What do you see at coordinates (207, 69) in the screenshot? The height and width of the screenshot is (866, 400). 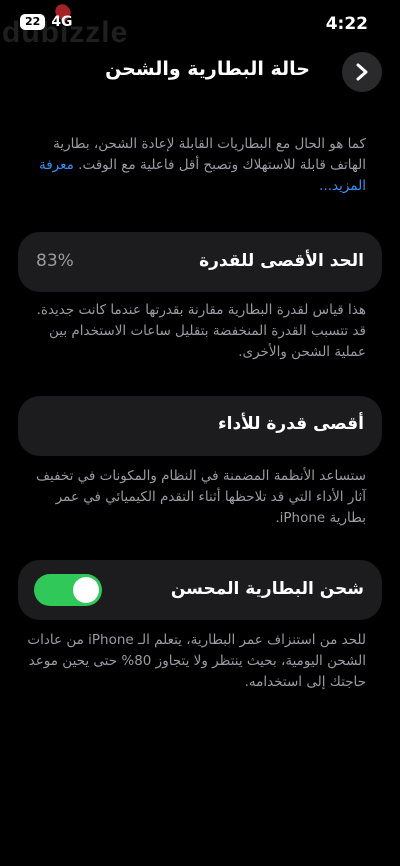 I see `page-title: حالة البطارية والشحن` at bounding box center [207, 69].